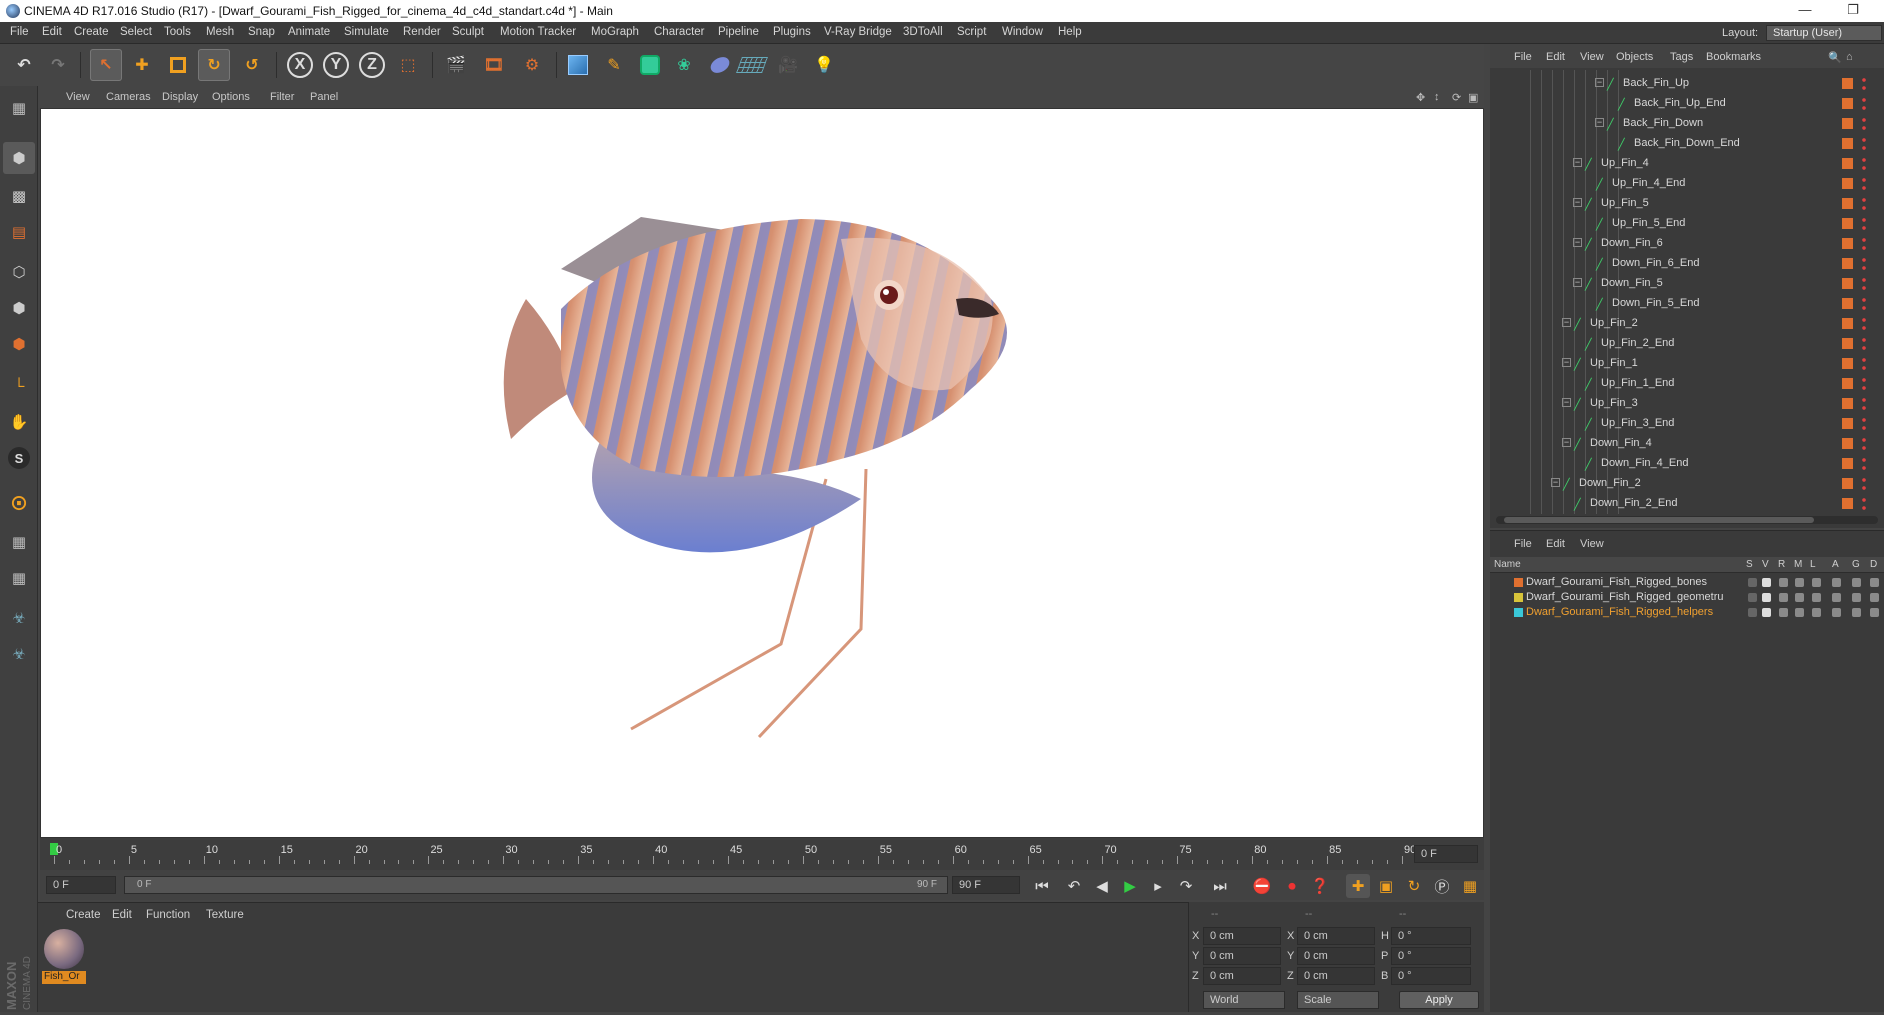 This screenshot has height=1015, width=1884. What do you see at coordinates (788, 65) in the screenshot?
I see `camera-icon: 🎥` at bounding box center [788, 65].